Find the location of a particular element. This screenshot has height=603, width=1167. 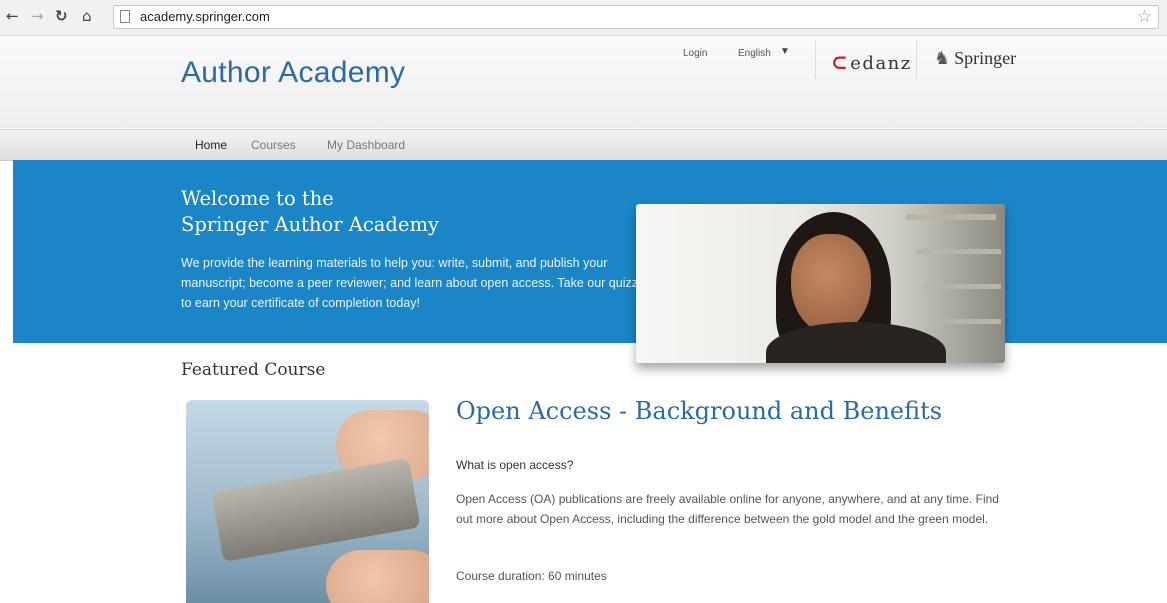

springer-logo: ♞ Springer is located at coordinates (975, 58).